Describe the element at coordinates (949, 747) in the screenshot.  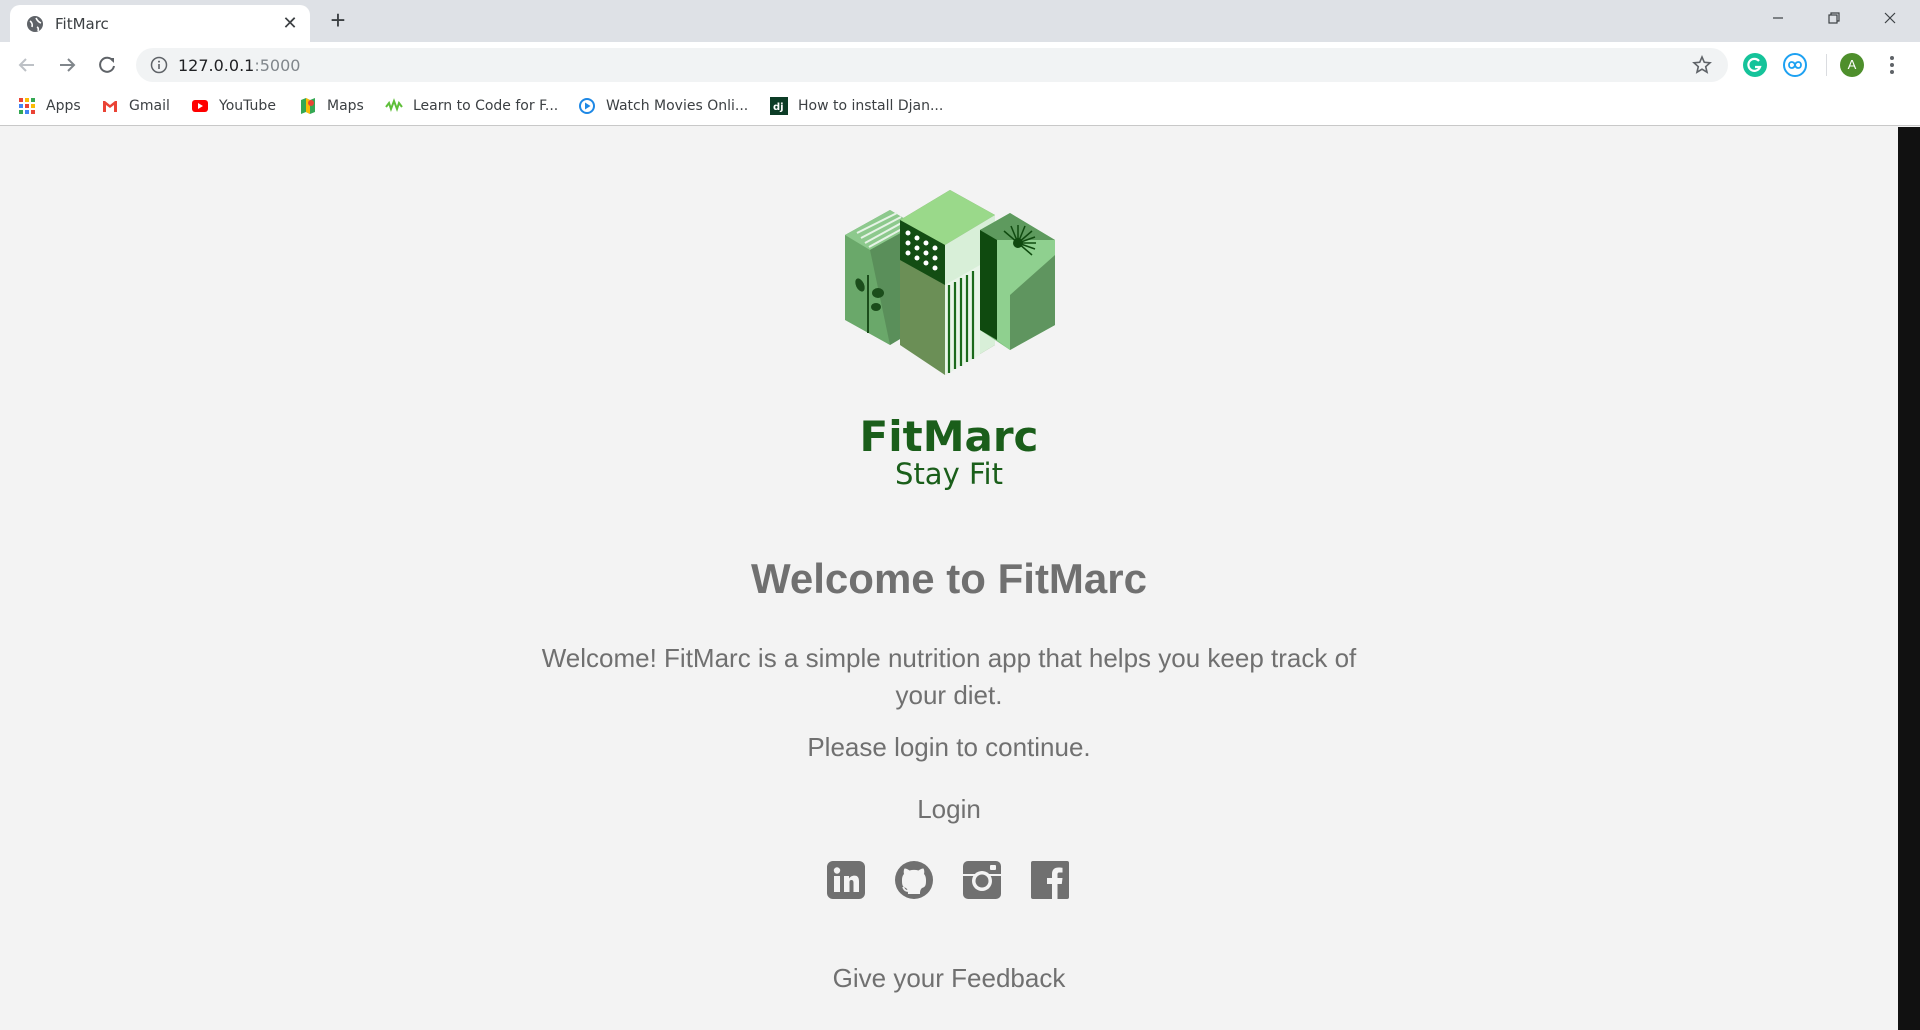
I see `login-prompt: Please login to continue.` at that location.